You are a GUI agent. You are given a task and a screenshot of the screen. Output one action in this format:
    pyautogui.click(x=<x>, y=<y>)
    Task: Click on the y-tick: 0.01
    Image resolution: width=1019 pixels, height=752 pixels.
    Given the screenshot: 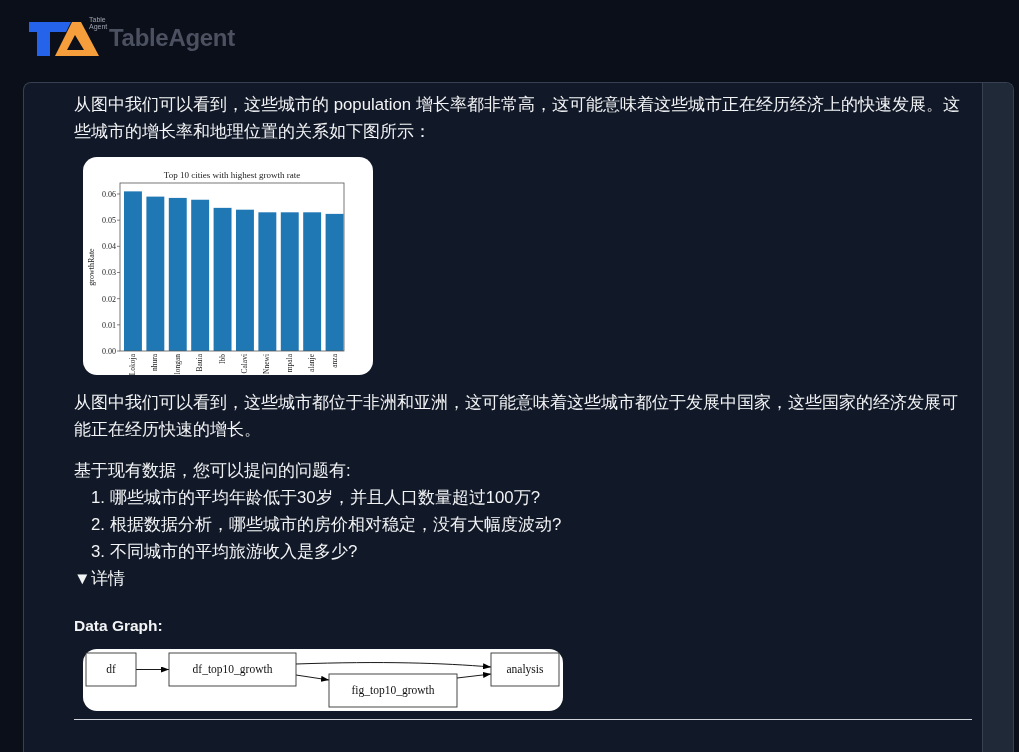 What is the action you would take?
    pyautogui.click(x=111, y=325)
    